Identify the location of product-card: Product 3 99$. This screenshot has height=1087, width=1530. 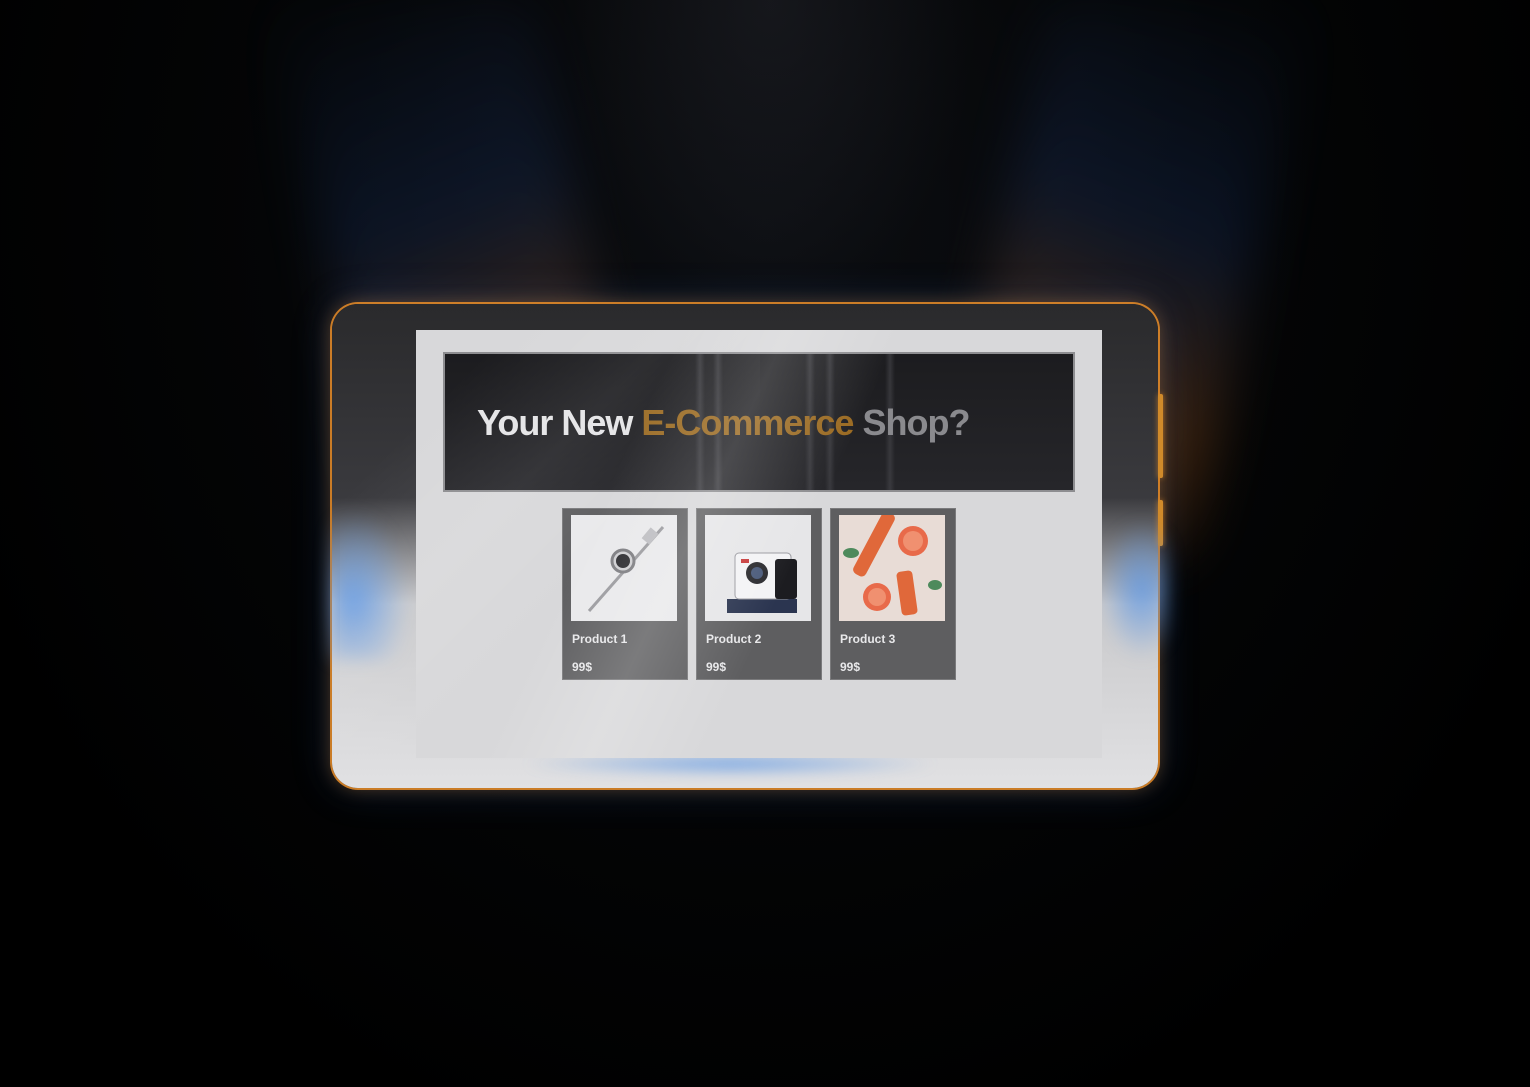
(893, 594).